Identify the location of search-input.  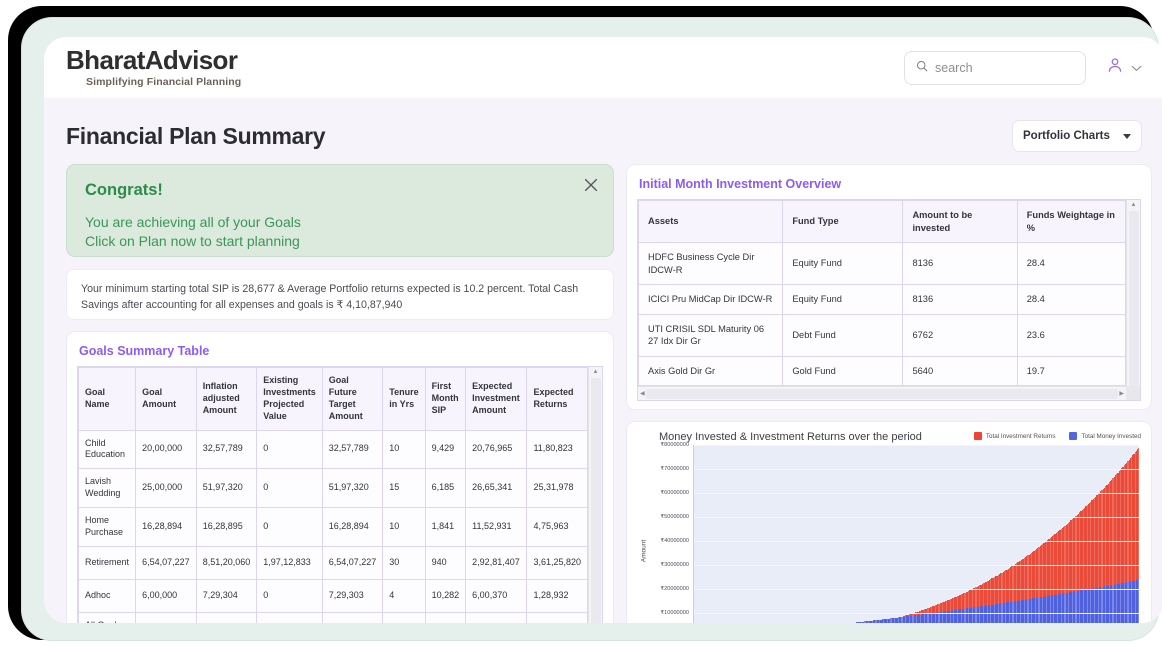
(1004, 67).